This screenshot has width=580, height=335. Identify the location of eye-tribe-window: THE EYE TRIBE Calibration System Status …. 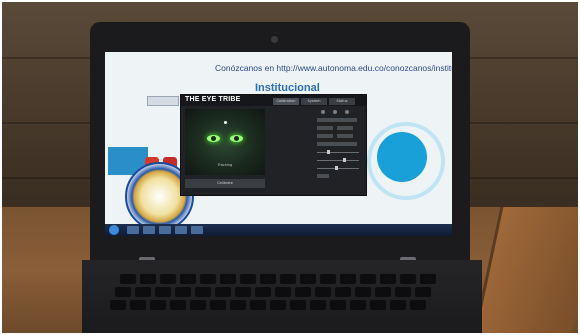
(273, 145).